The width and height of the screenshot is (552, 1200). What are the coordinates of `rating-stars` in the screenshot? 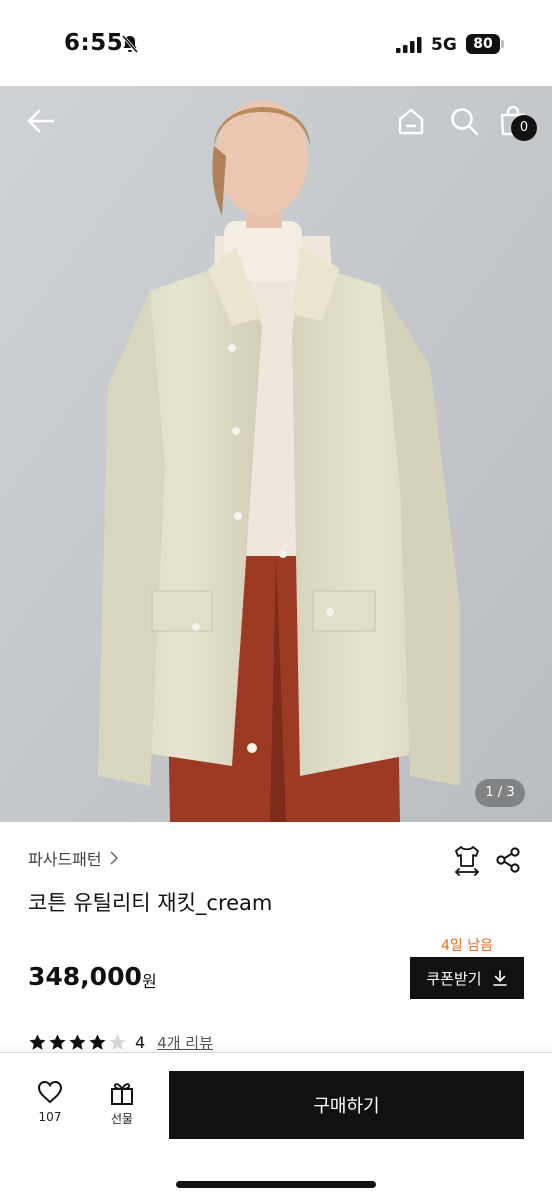 It's located at (77, 1042).